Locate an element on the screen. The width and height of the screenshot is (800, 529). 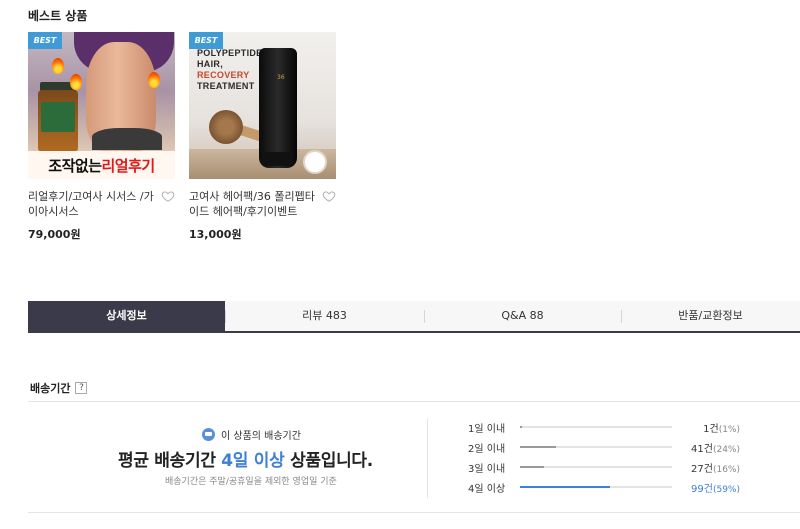
truck-icon is located at coordinates (208, 434).